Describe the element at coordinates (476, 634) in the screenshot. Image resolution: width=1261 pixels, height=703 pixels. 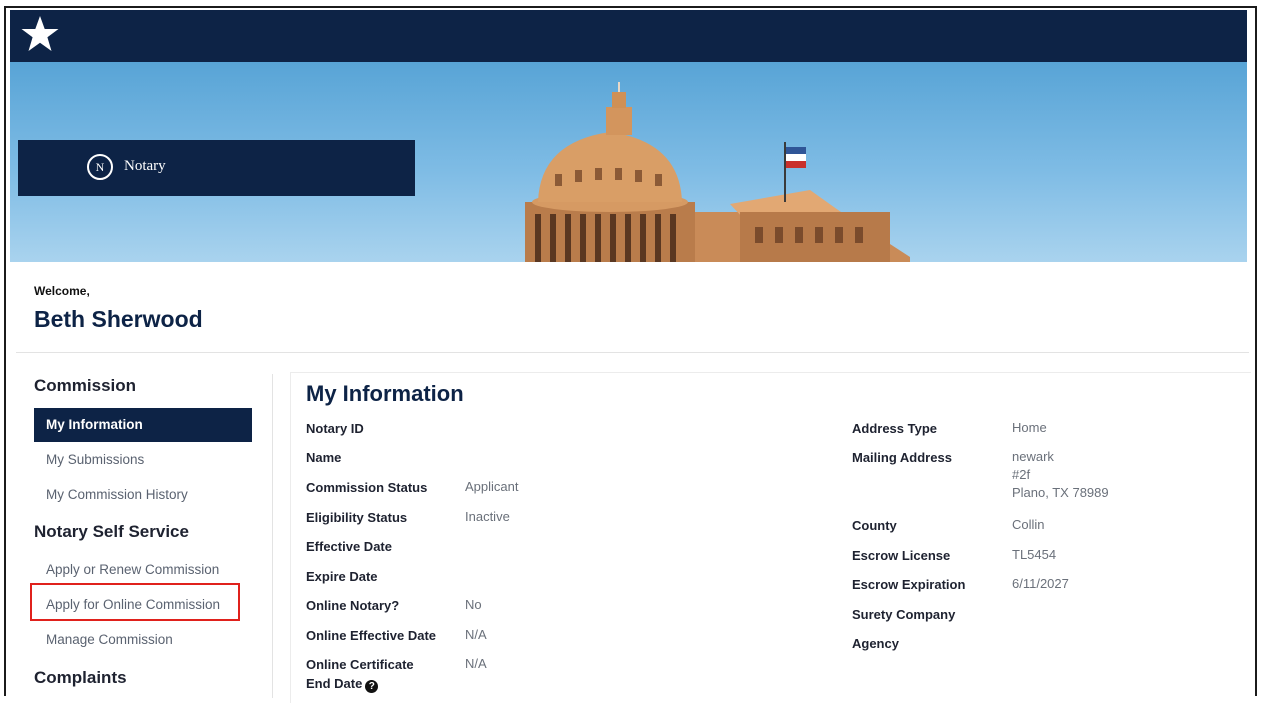
I see `field-value-online-effective-date: N/A` at that location.